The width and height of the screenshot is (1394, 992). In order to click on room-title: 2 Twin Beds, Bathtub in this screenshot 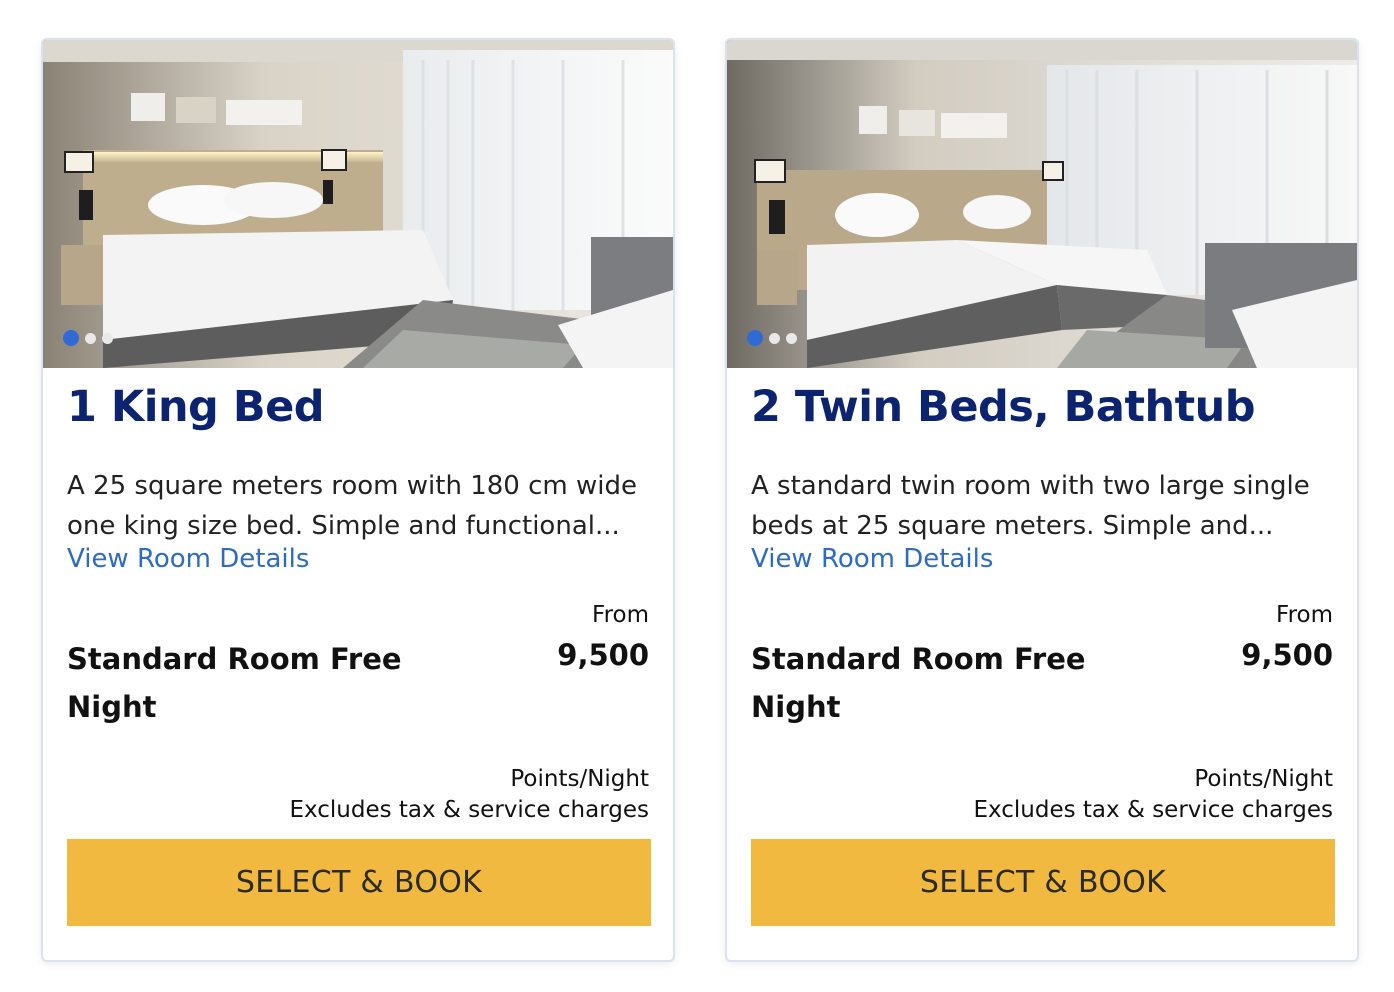, I will do `click(1003, 407)`.